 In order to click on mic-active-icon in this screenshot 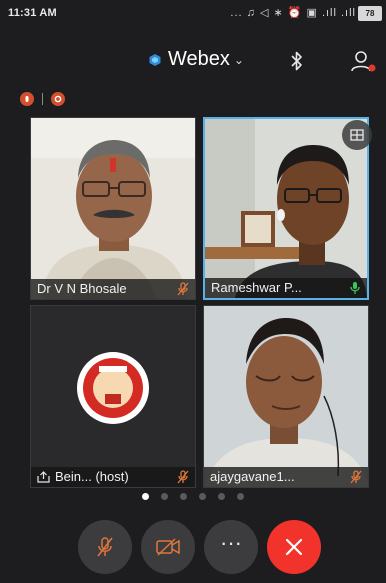, I will do `click(355, 288)`.